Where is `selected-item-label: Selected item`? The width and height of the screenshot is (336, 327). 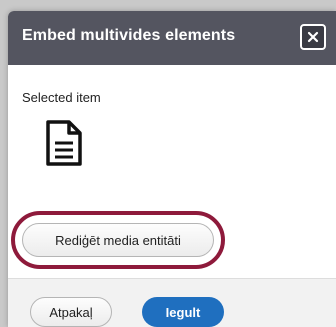
selected-item-label: Selected item is located at coordinates (61, 97).